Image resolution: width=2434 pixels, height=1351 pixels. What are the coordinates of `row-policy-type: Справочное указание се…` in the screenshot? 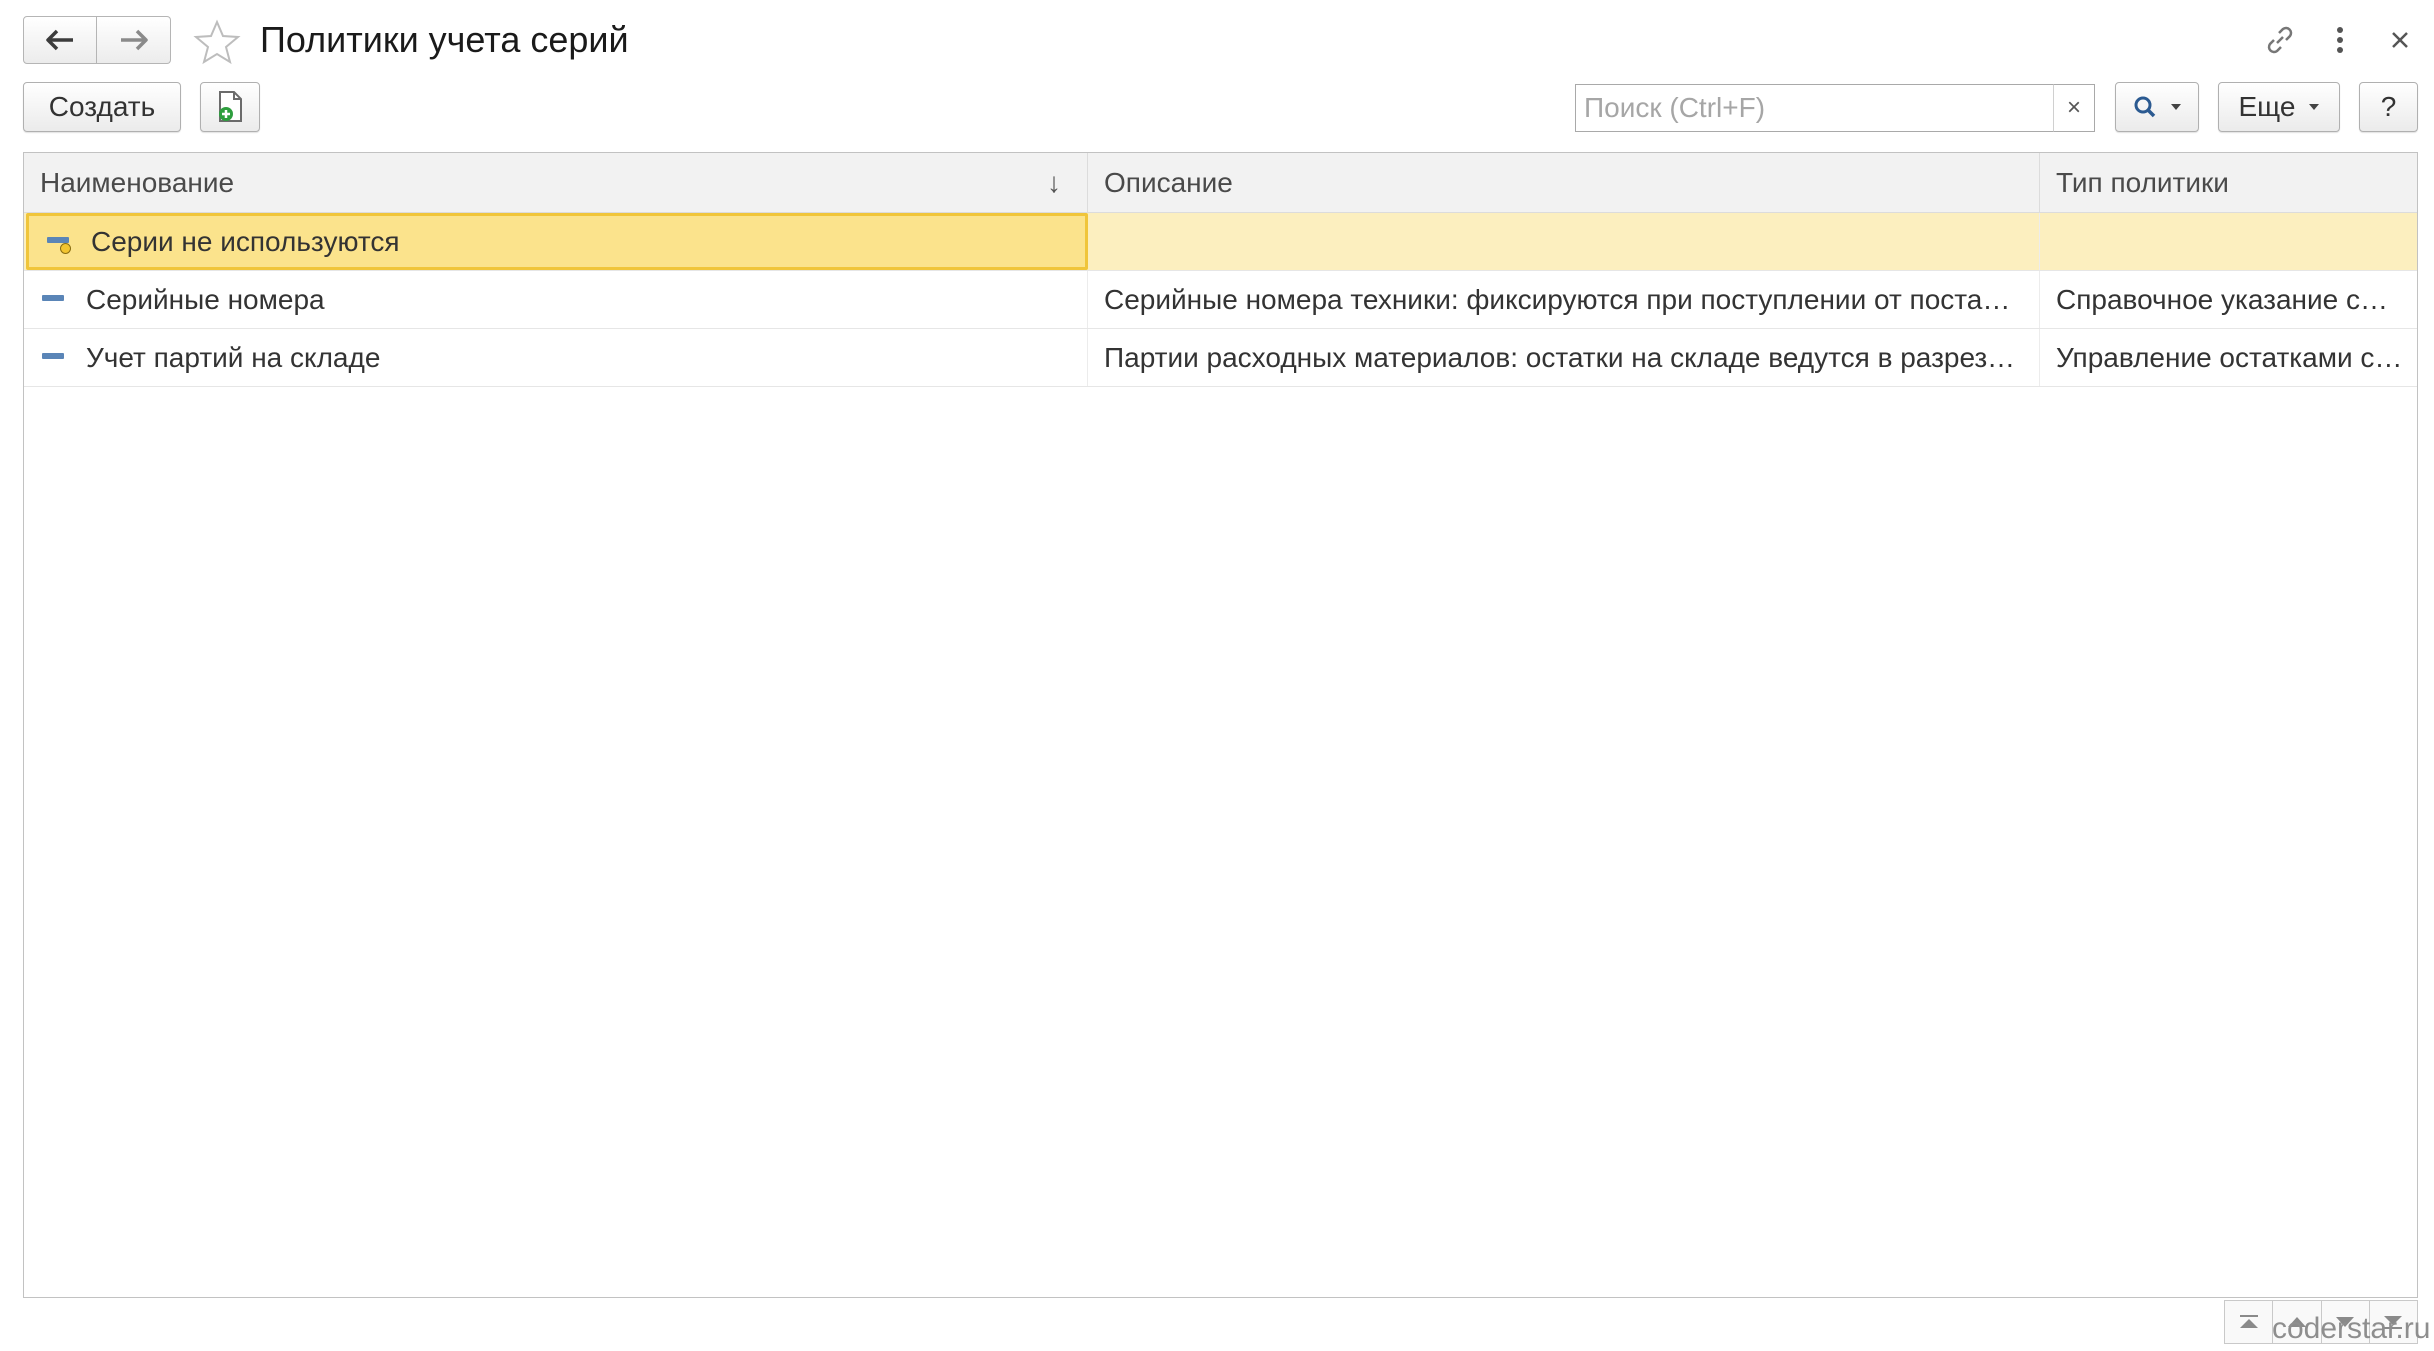 It's located at (2229, 299).